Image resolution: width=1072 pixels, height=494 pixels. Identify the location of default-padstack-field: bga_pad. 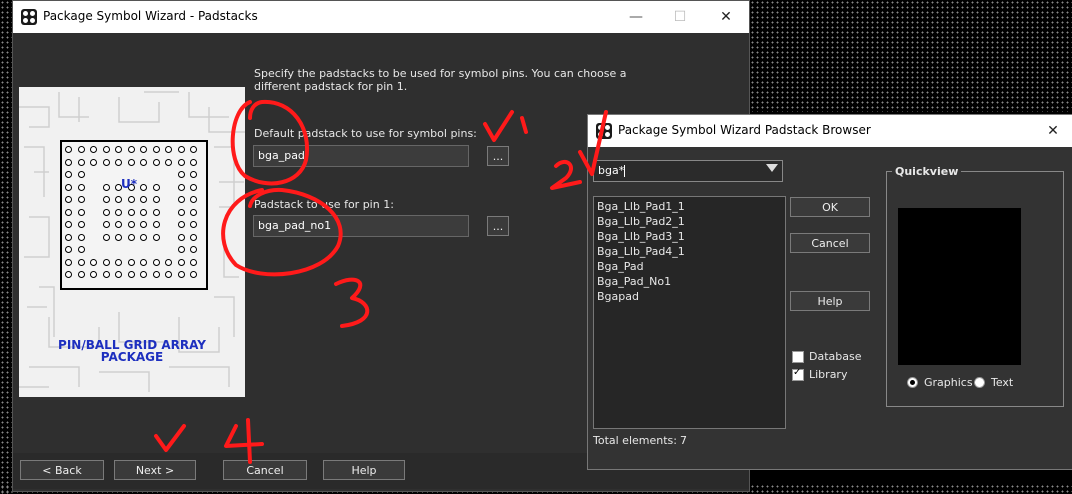
(361, 156).